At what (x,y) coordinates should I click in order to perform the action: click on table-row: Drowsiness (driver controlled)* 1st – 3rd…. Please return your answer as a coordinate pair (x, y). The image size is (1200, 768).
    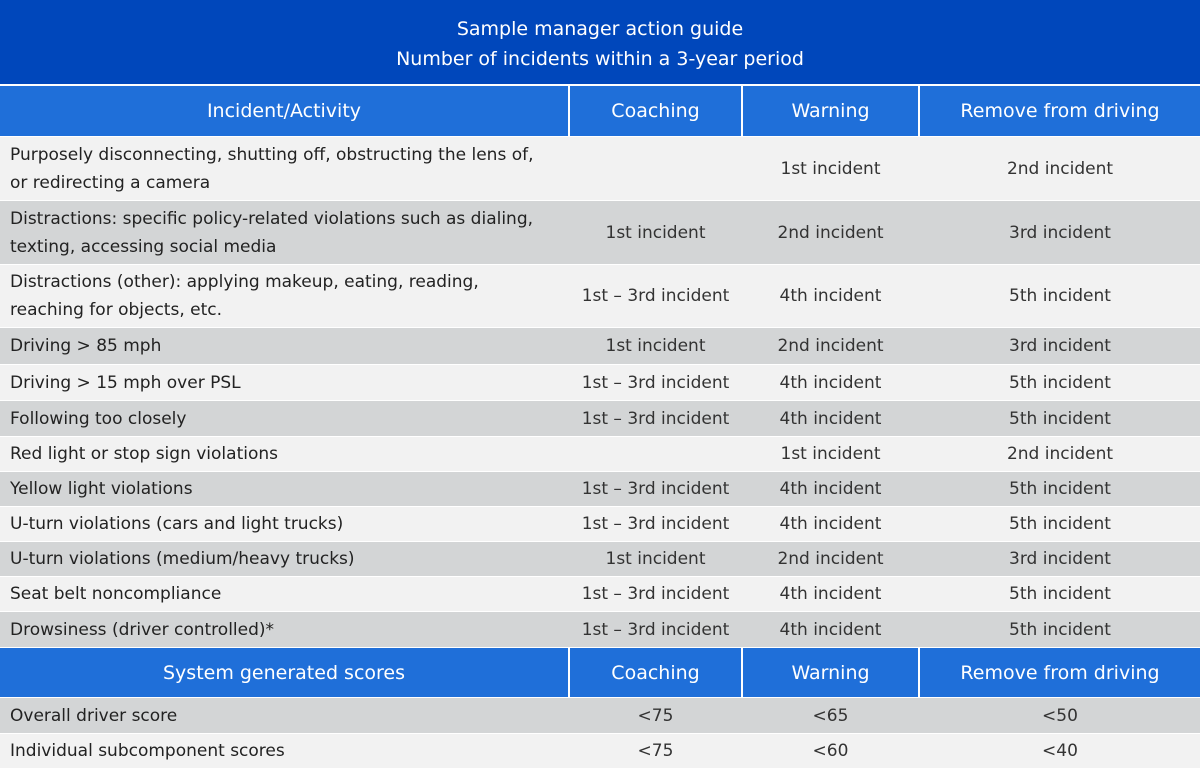
    Looking at the image, I should click on (600, 629).